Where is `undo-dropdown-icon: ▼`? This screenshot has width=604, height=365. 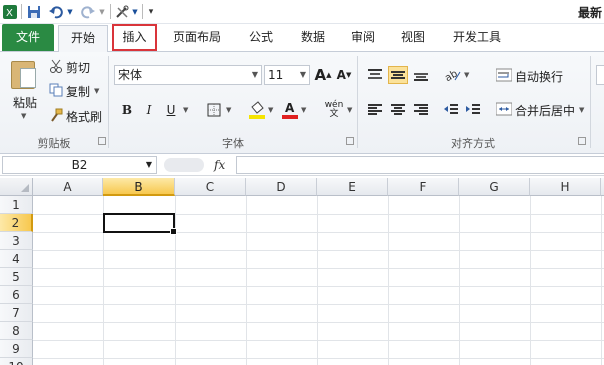
undo-dropdown-icon: ▼ is located at coordinates (70, 11).